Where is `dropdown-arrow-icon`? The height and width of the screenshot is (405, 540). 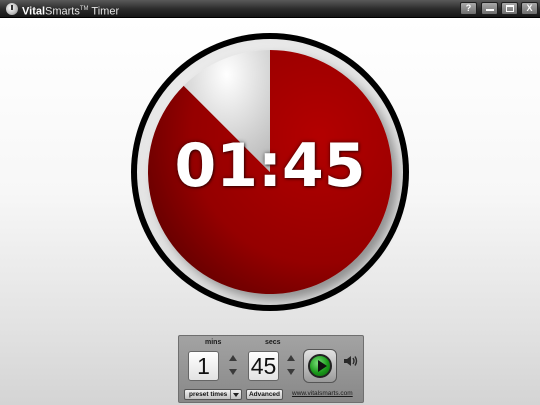 dropdown-arrow-icon is located at coordinates (236, 395).